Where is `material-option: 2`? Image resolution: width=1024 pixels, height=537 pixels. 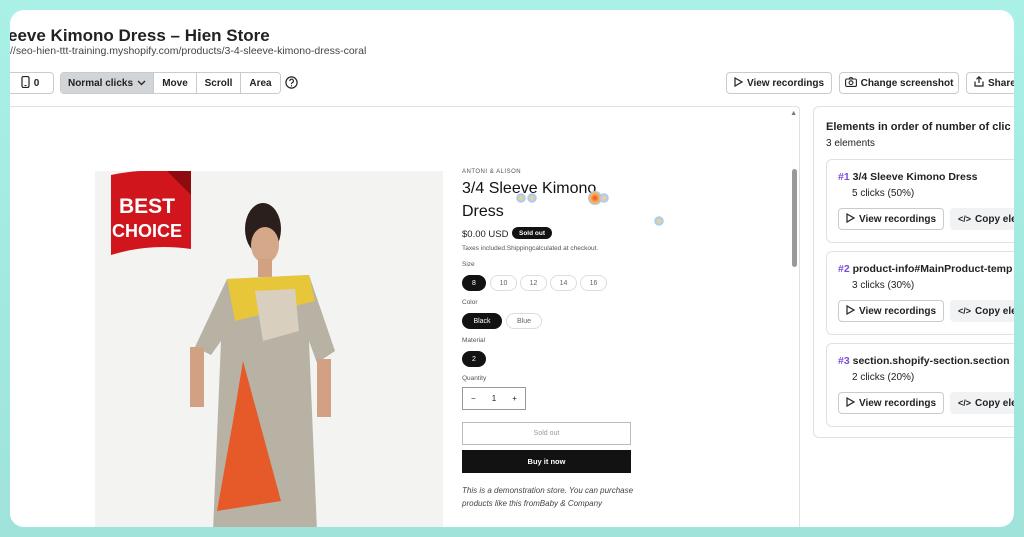
material-option: 2 is located at coordinates (474, 359).